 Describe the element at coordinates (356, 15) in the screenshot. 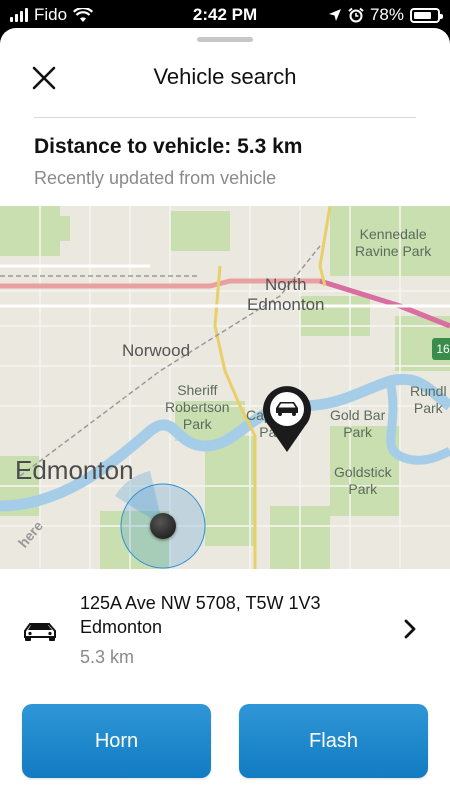

I see `alarm-icon` at that location.